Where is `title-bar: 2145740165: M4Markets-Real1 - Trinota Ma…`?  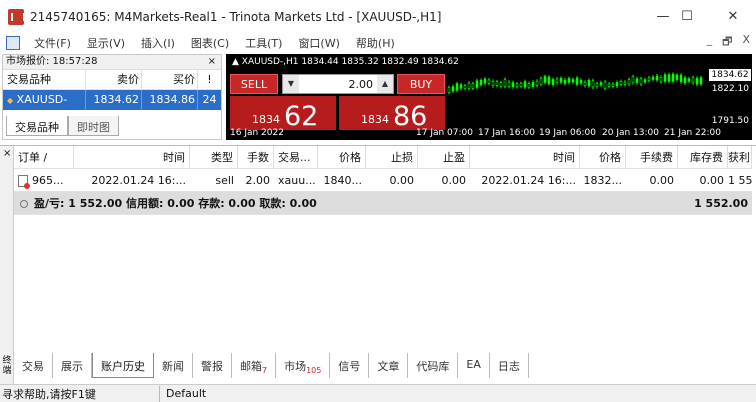 title-bar: 2145740165: M4Markets-Real1 - Trinota Ma… is located at coordinates (378, 16).